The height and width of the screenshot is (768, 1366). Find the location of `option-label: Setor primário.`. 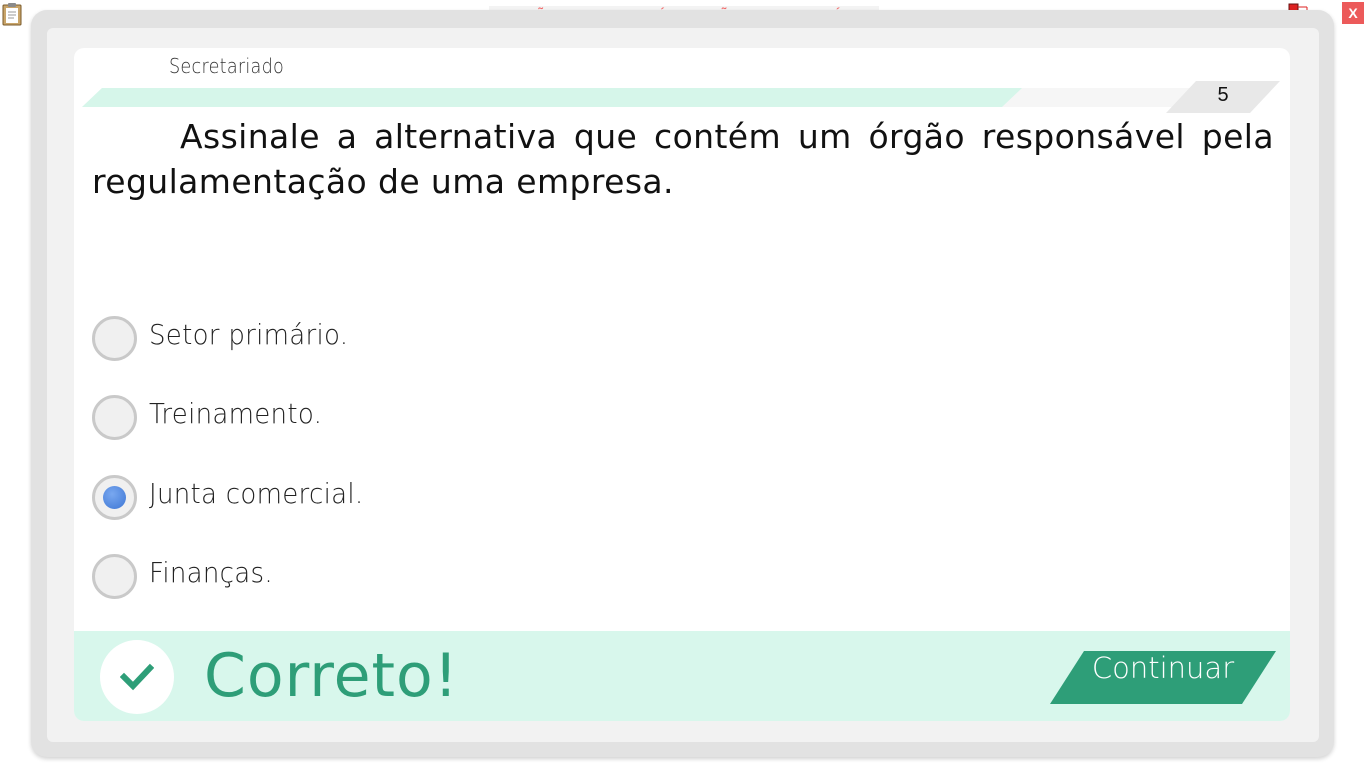

option-label: Setor primário. is located at coordinates (248, 334).